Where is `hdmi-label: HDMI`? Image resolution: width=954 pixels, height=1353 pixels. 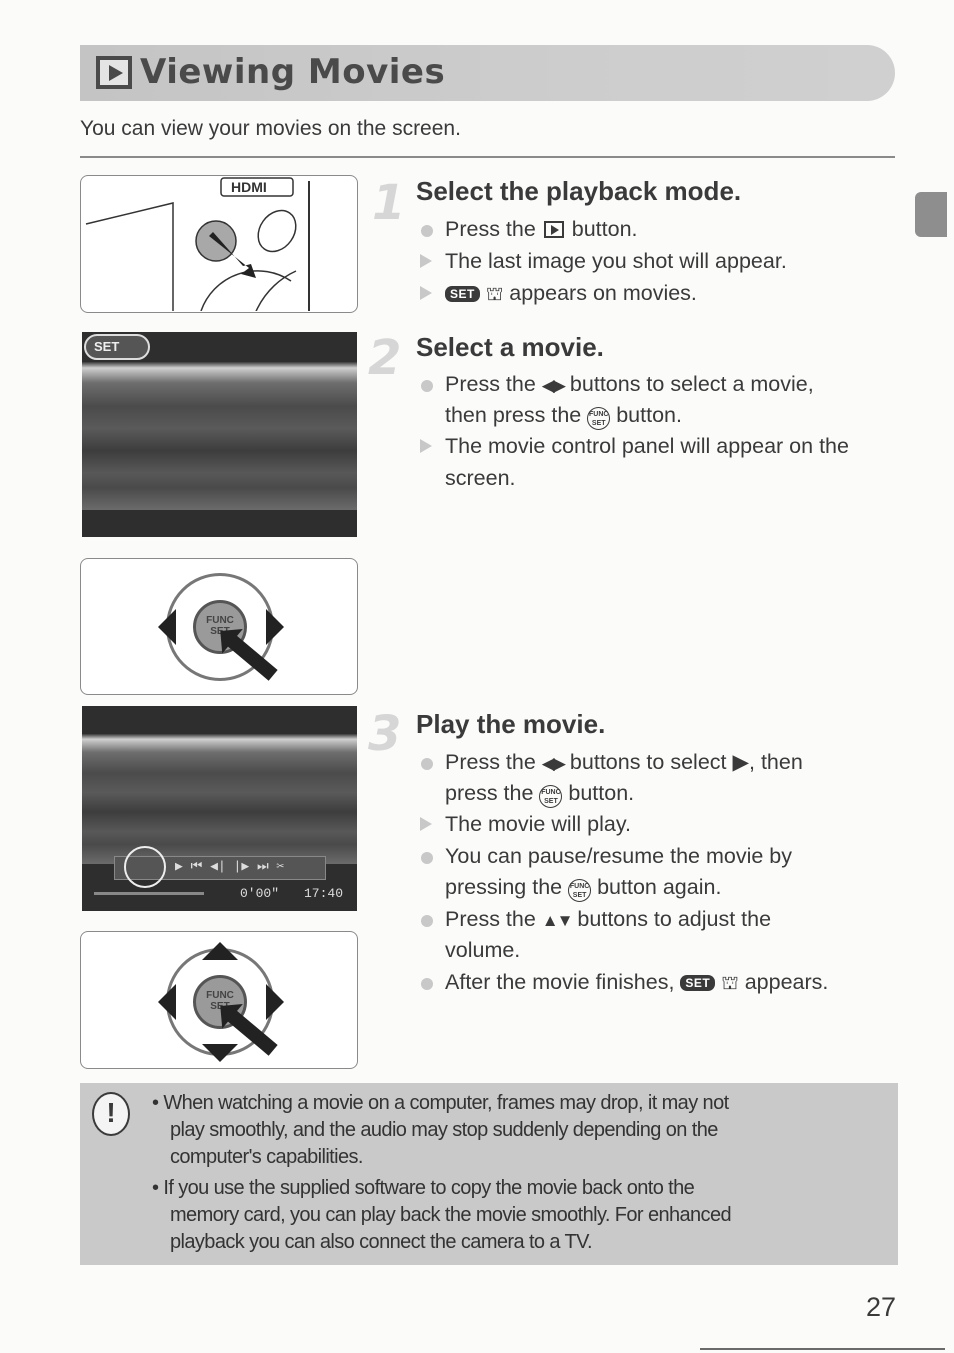
hdmi-label: HDMI is located at coordinates (249, 187).